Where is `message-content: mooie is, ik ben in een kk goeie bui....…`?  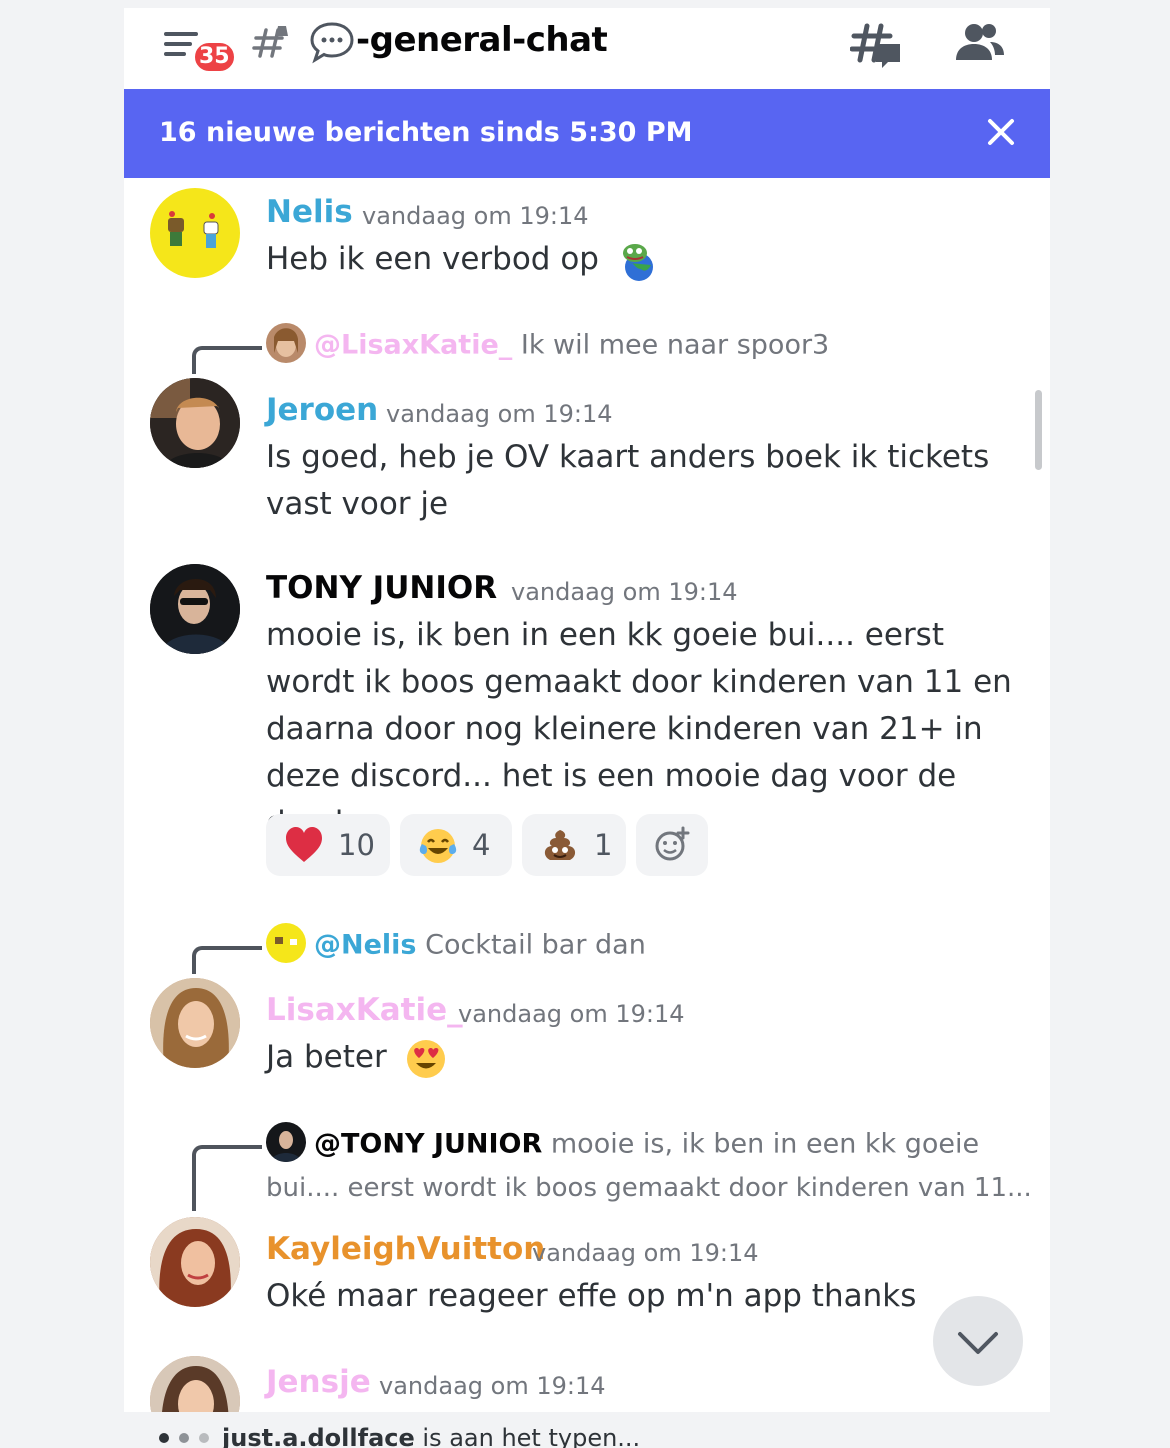
message-content: mooie is, ik ben in een kk goeie bui....… is located at coordinates (639, 729).